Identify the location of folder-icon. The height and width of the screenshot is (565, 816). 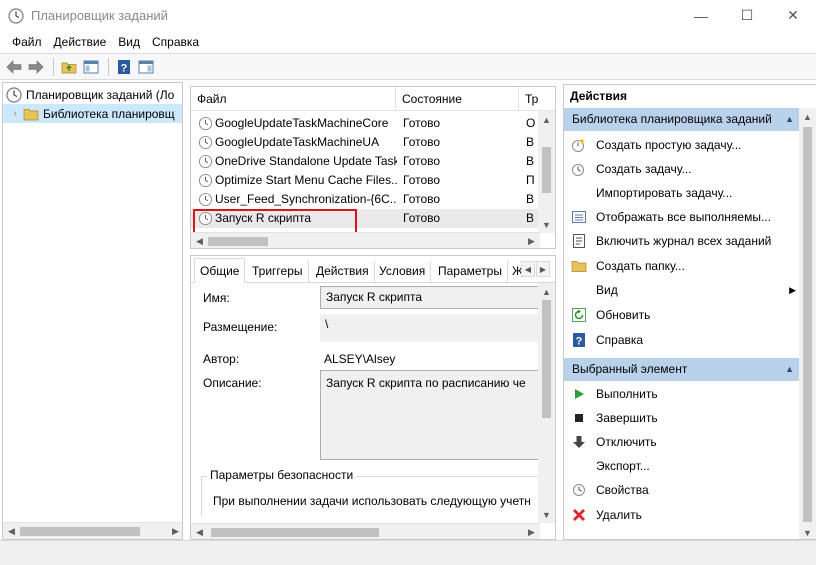
(31, 114).